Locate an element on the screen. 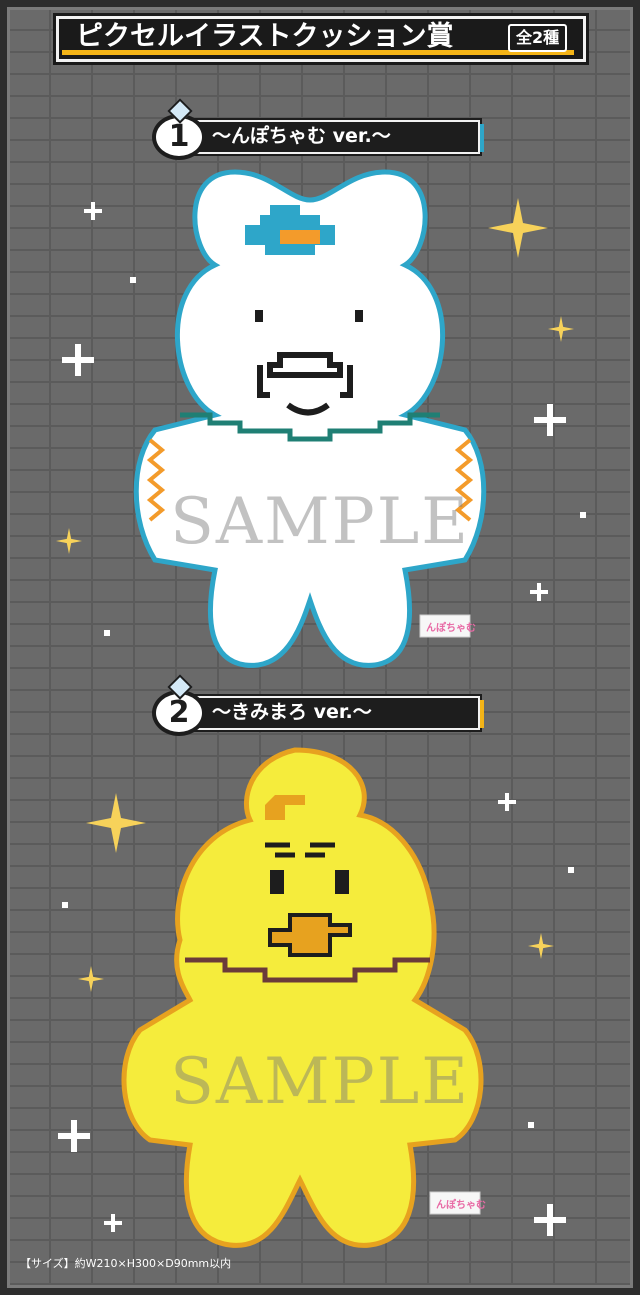 The height and width of the screenshot is (1295, 640). item-2-tag: 〜きみまろ ver.〜 2 is located at coordinates (318, 705).